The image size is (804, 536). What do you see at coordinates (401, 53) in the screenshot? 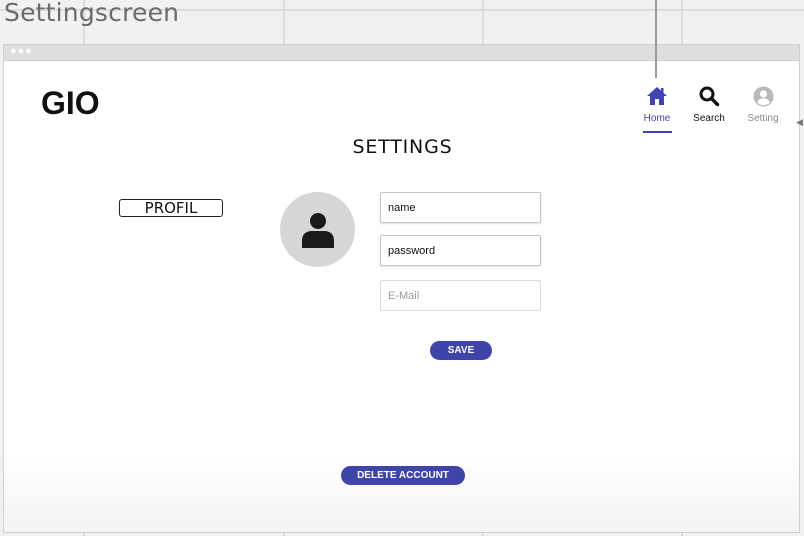
I see `window-titlebar: ●●●` at bounding box center [401, 53].